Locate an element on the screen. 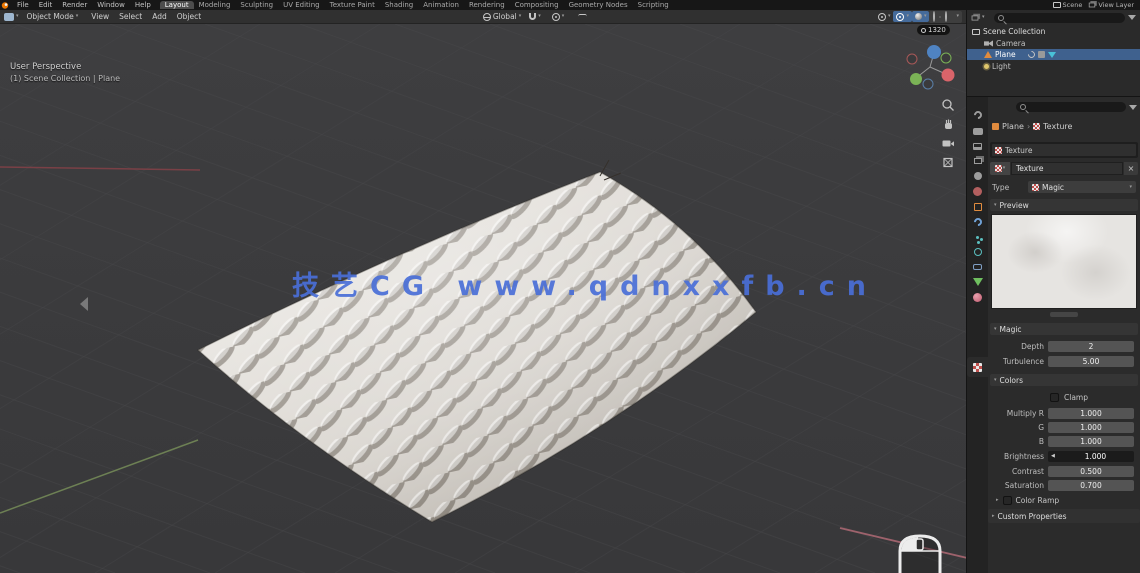 Image resolution: width=1140 pixels, height=573 pixels. y-axis-ball is located at coordinates (916, 79).